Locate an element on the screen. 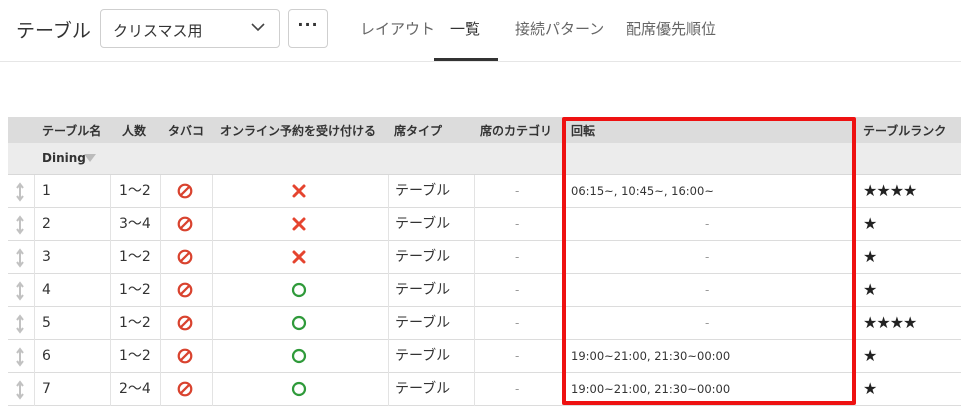 The image size is (961, 408). column-header-people: 人数 is located at coordinates (134, 130).